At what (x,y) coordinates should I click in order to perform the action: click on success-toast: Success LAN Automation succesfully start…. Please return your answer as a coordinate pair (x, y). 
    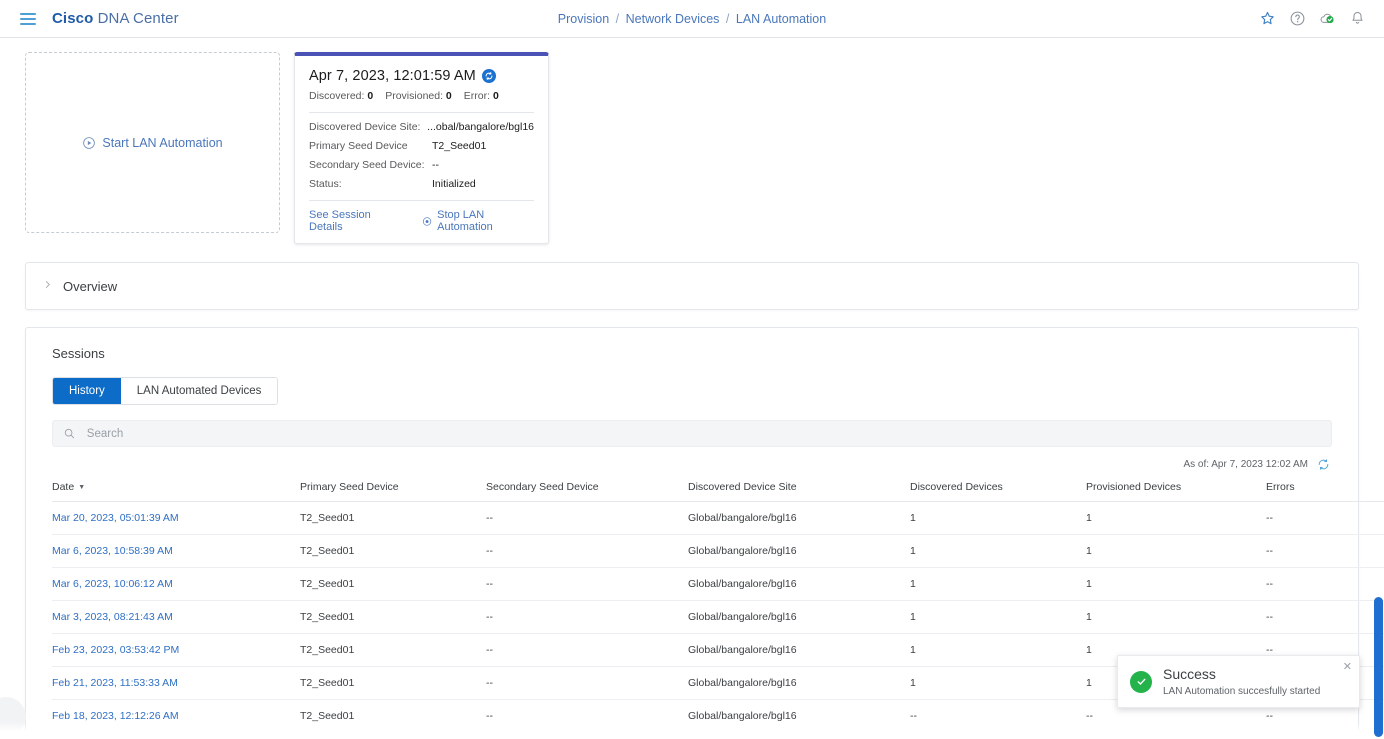
    Looking at the image, I should click on (1238, 681).